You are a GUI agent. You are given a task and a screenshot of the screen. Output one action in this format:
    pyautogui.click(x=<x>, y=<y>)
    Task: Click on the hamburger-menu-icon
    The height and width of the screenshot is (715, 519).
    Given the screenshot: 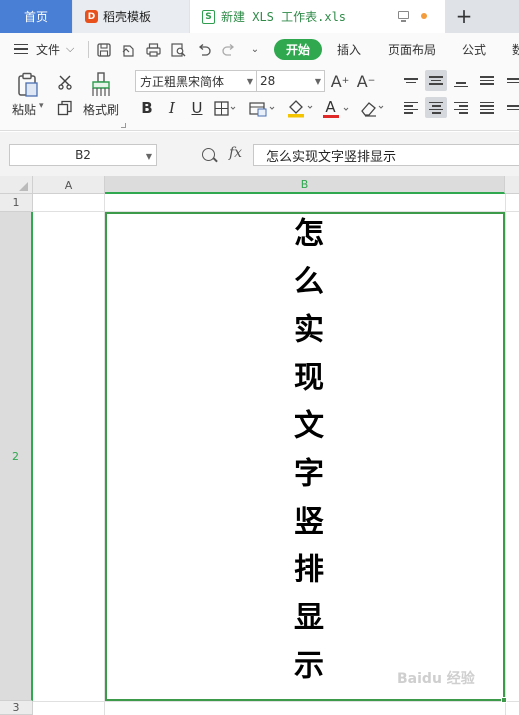 What is the action you would take?
    pyautogui.click(x=21, y=49)
    